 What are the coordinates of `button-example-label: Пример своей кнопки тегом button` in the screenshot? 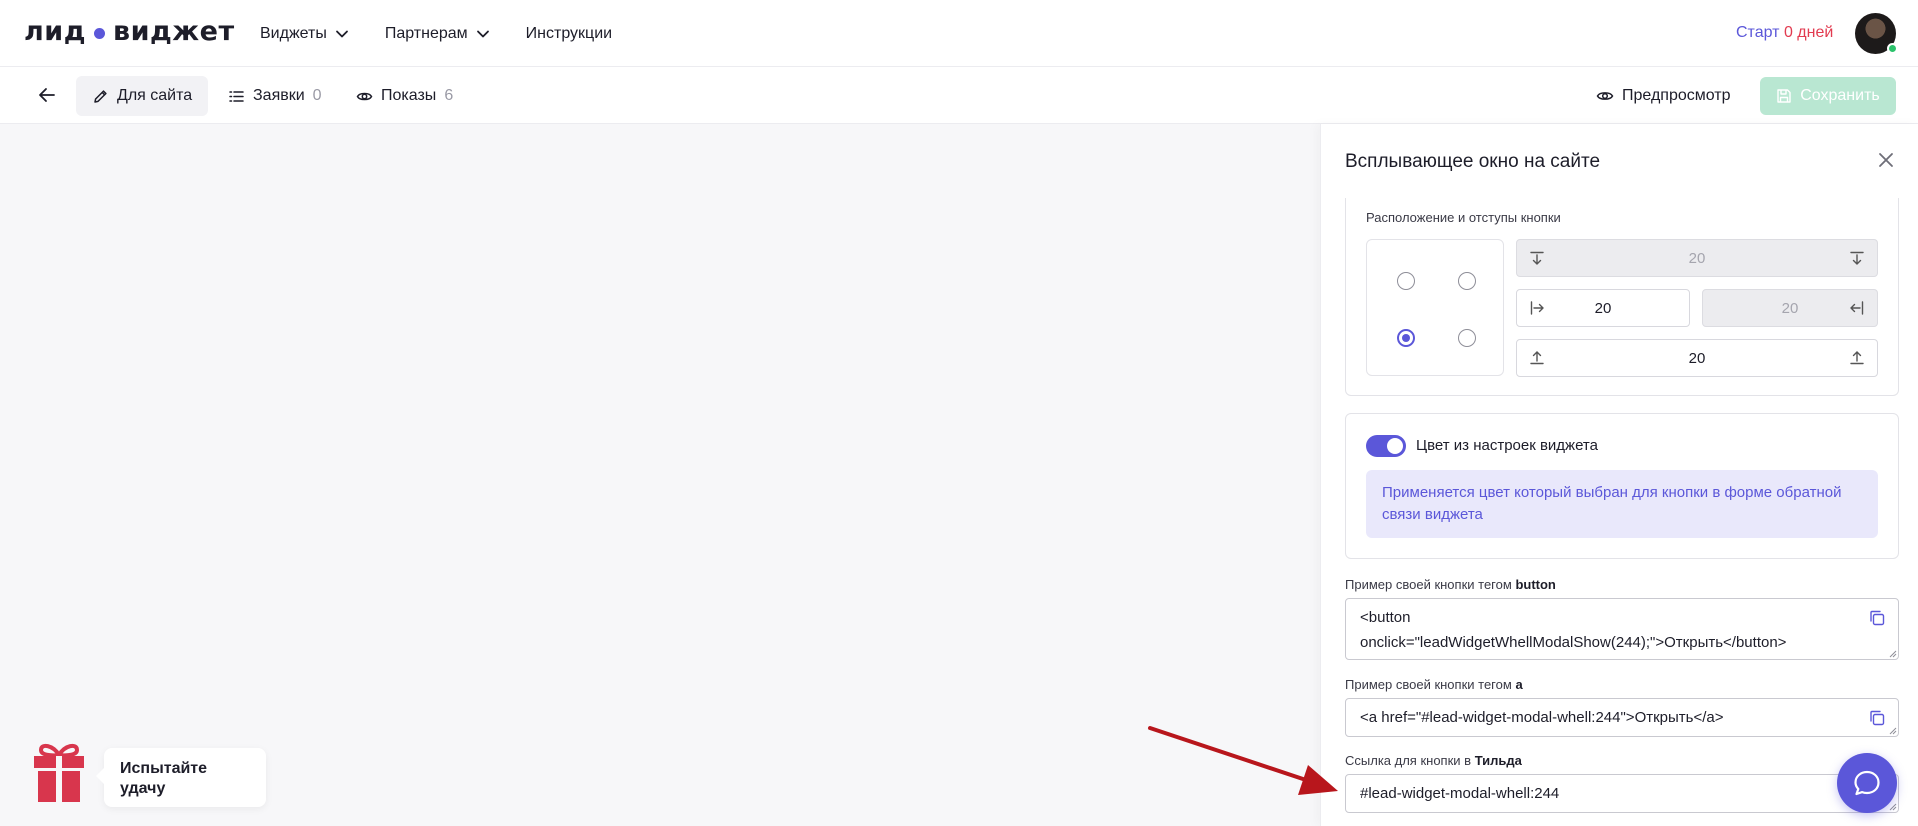 It's located at (1450, 584).